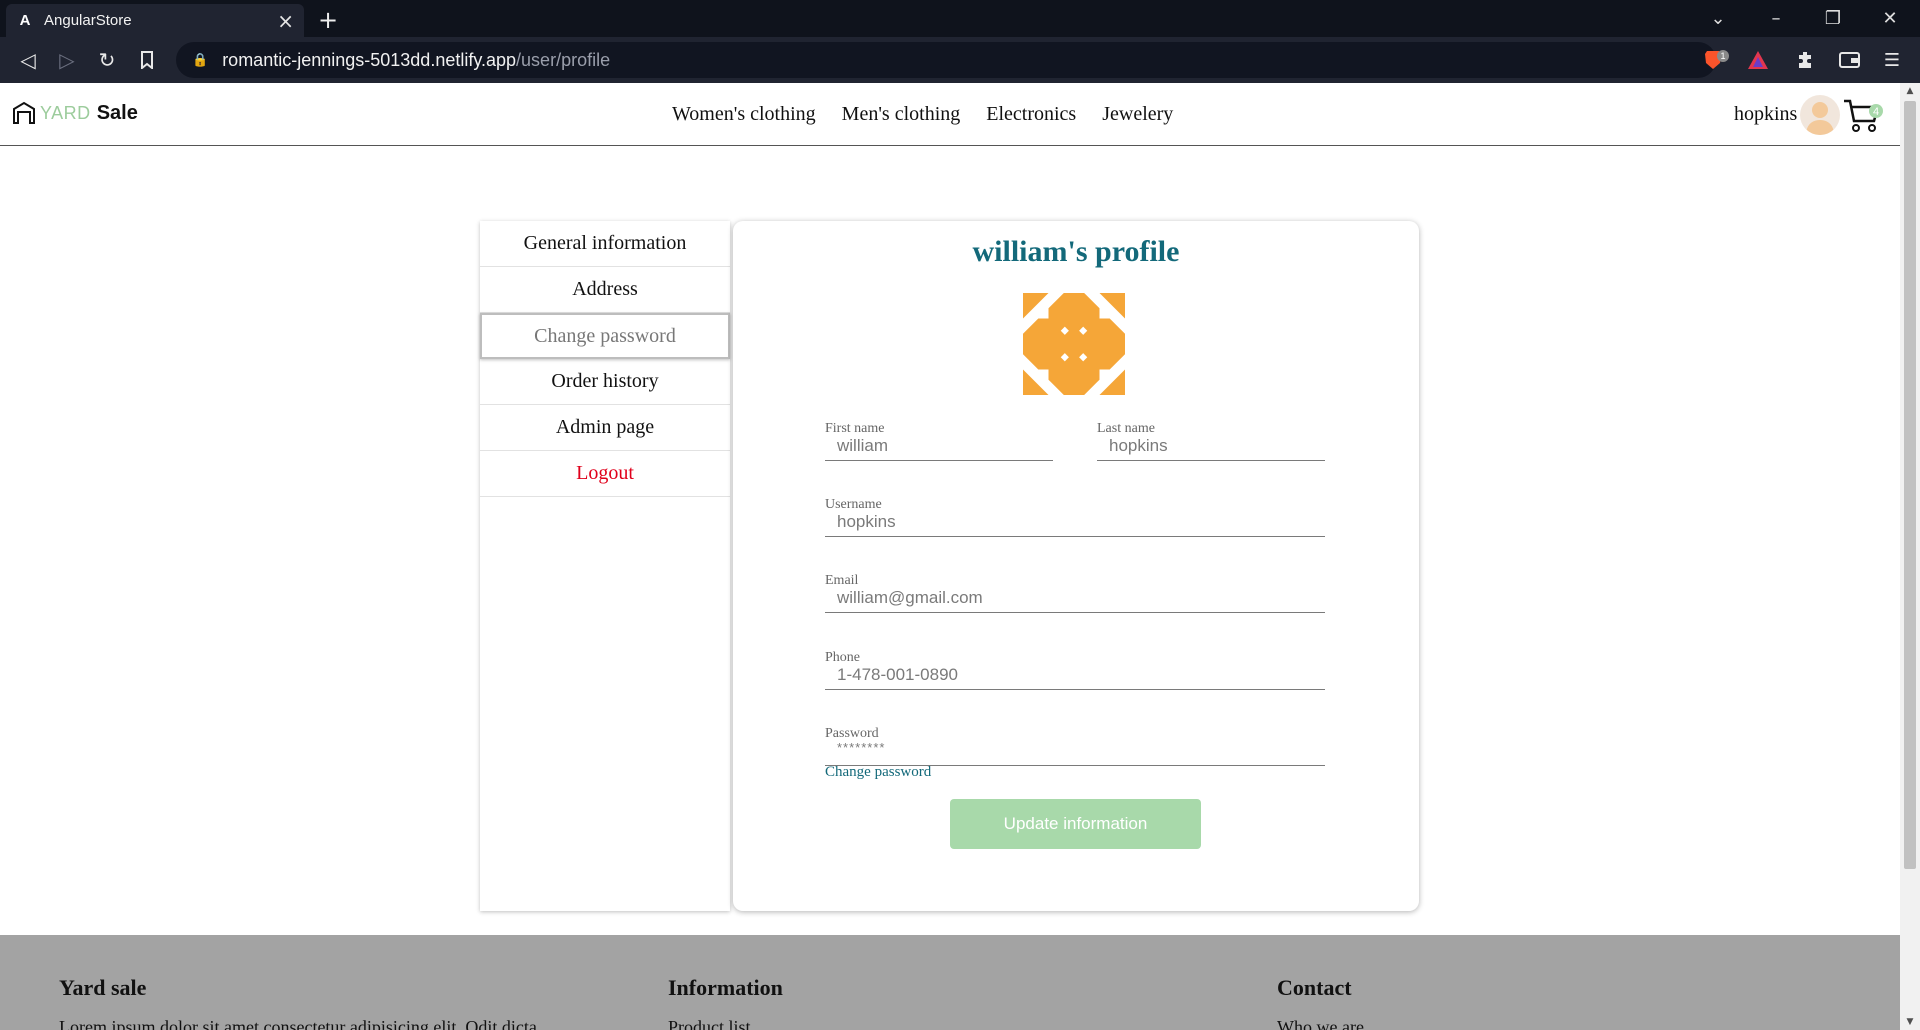 The image size is (1920, 1030). What do you see at coordinates (1320, 1002) in the screenshot?
I see `footer-col-contact: Contact Who we are` at bounding box center [1320, 1002].